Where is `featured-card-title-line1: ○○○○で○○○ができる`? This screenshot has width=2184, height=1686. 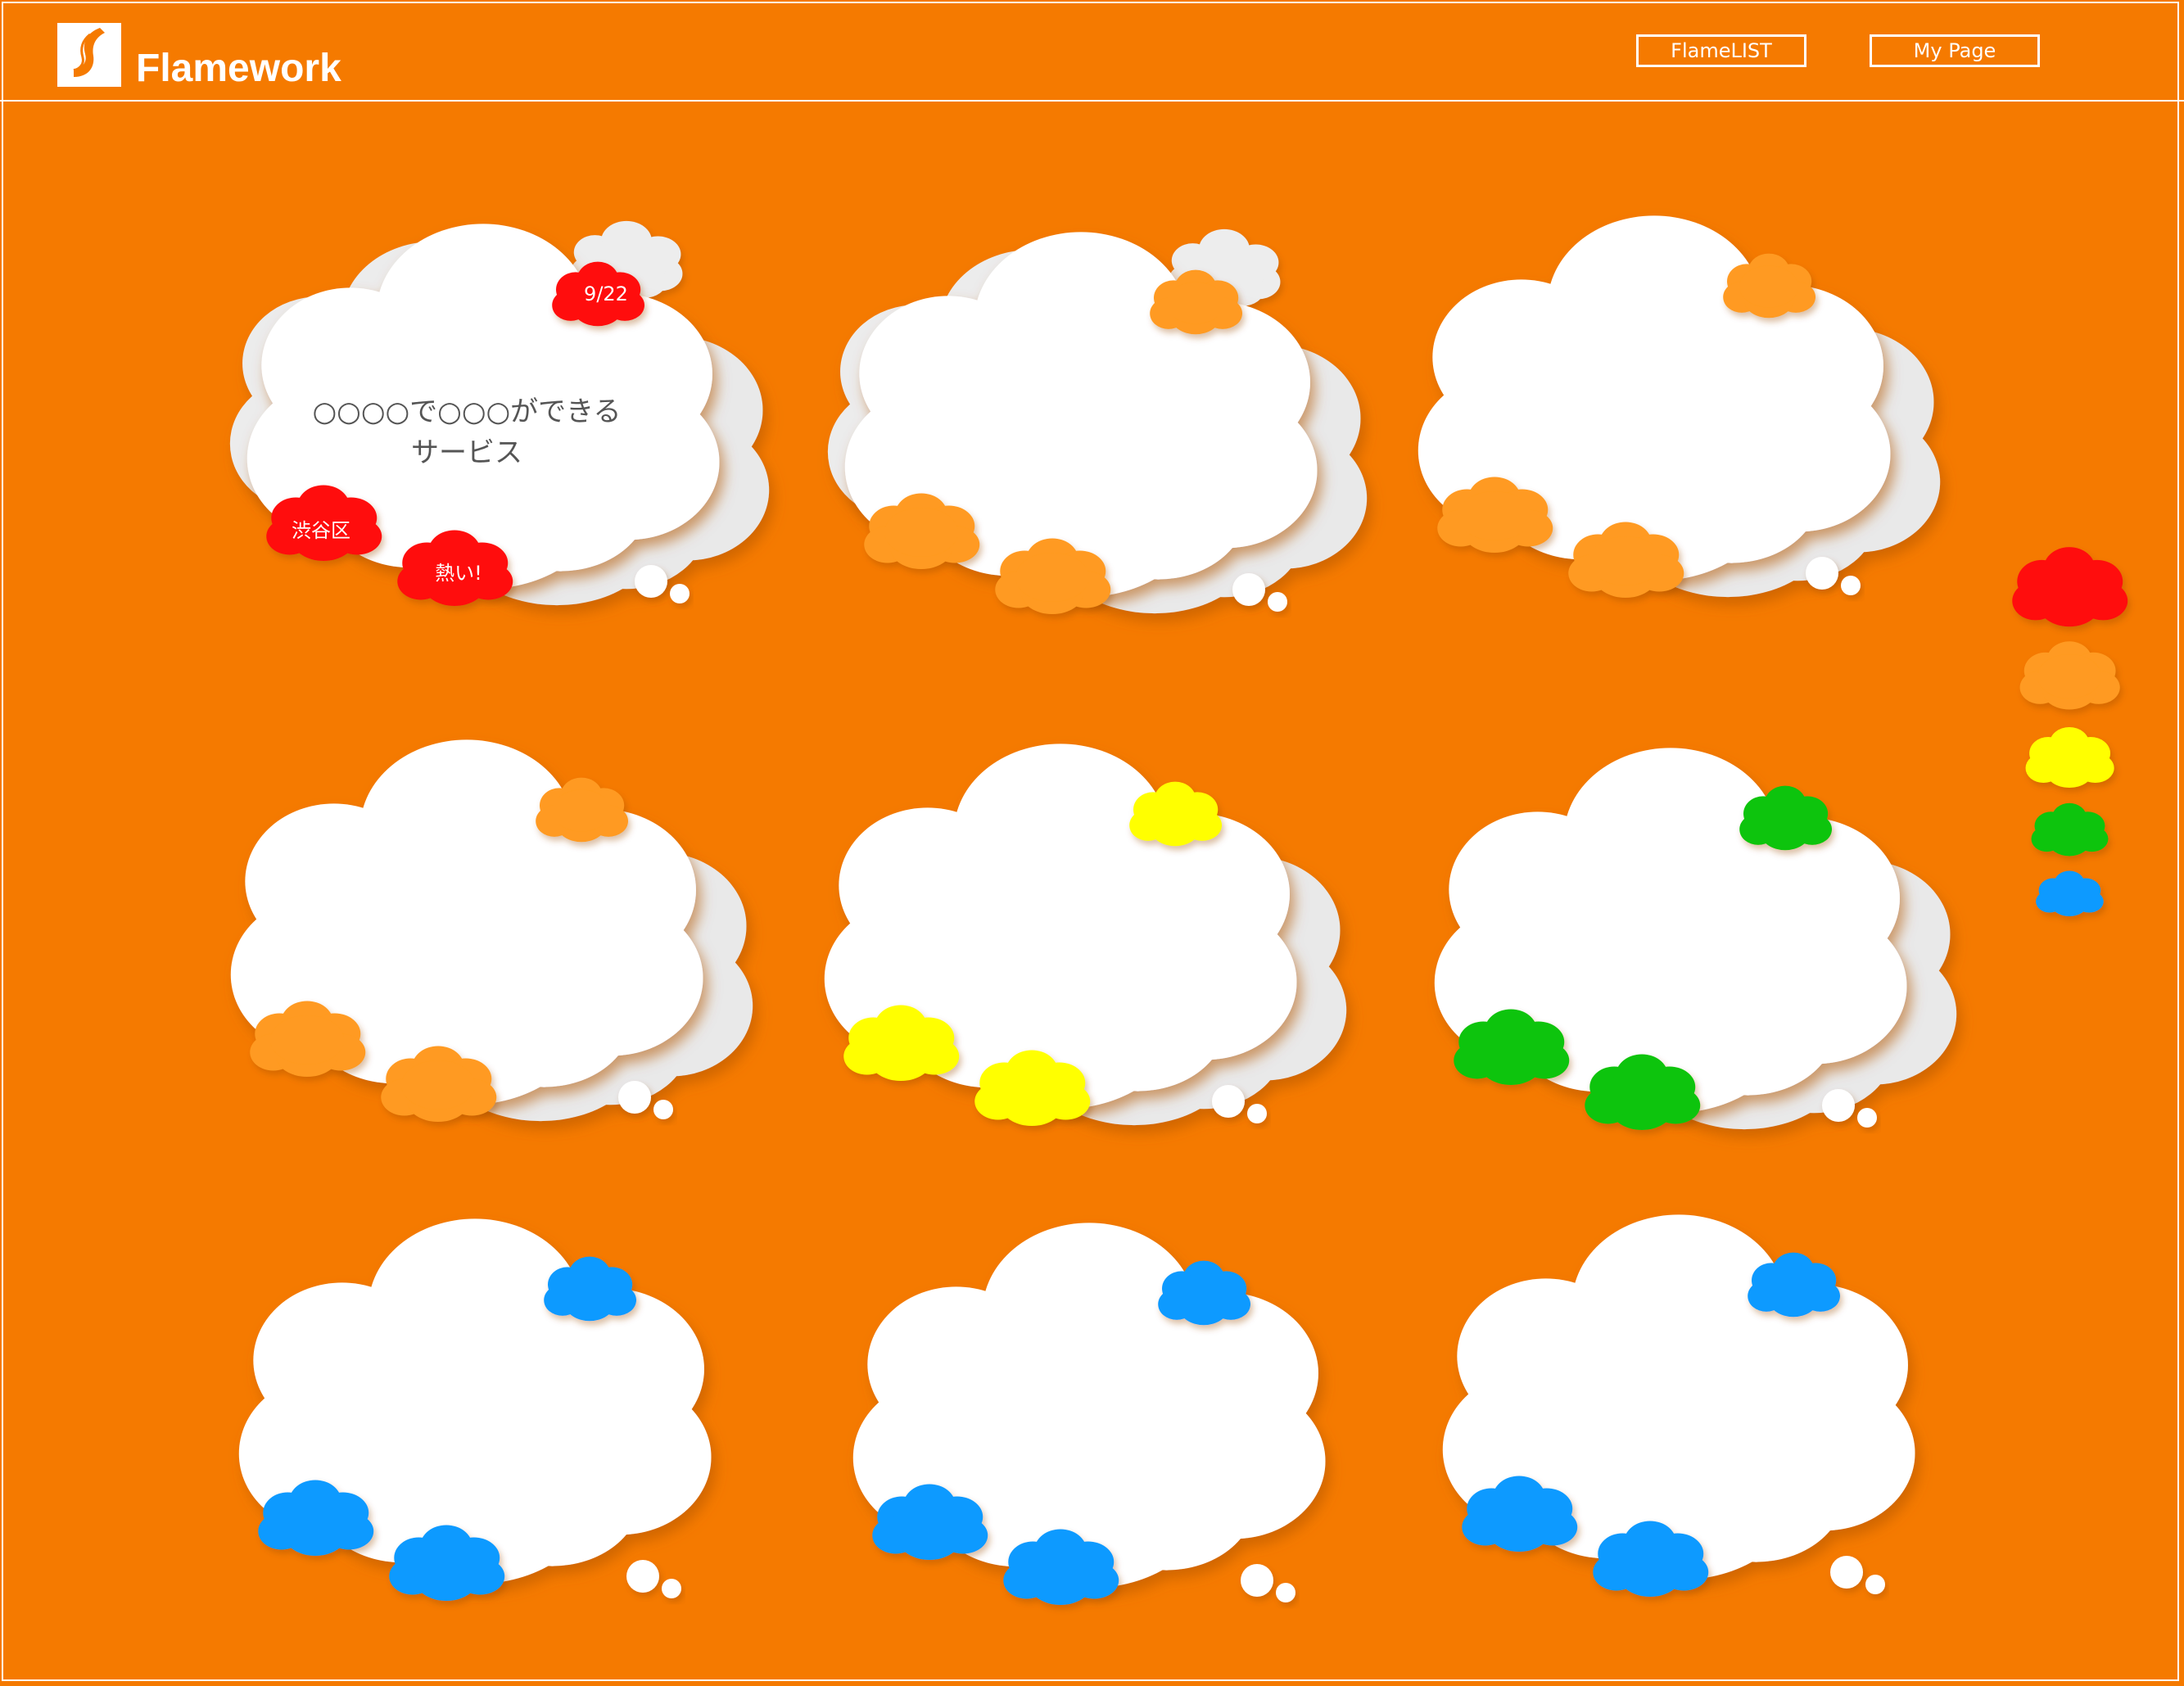
featured-card-title-line1: ○○○○で○○○ができる is located at coordinates (467, 412).